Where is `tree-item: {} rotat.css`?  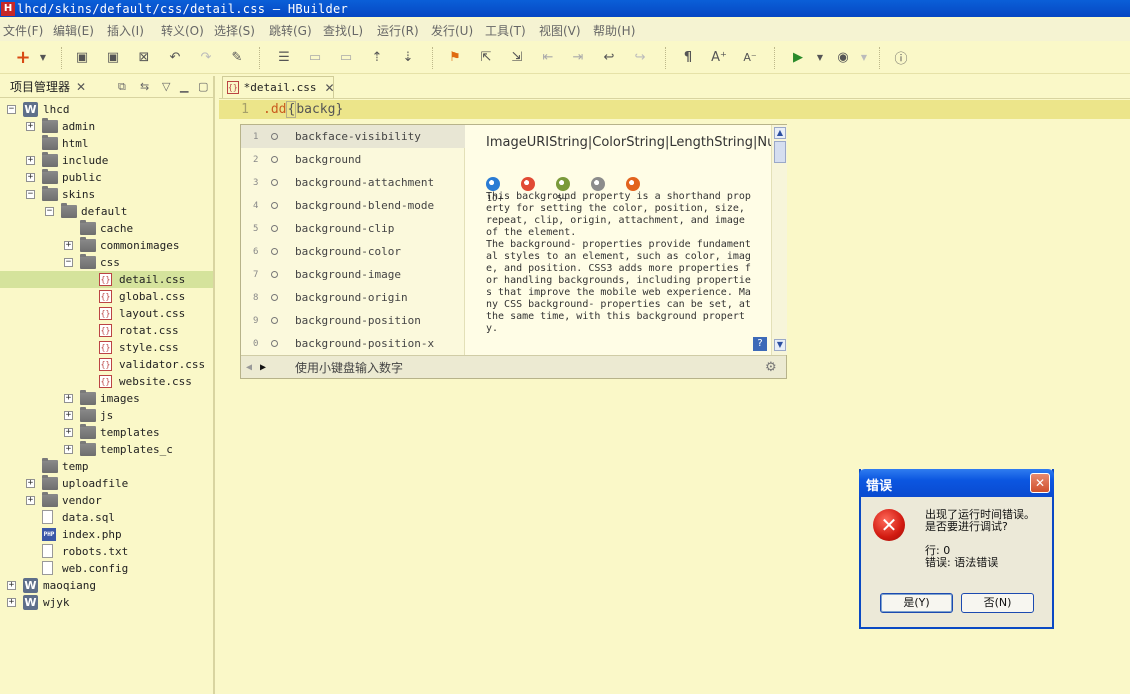
tree-item: {} rotat.css is located at coordinates (106, 330).